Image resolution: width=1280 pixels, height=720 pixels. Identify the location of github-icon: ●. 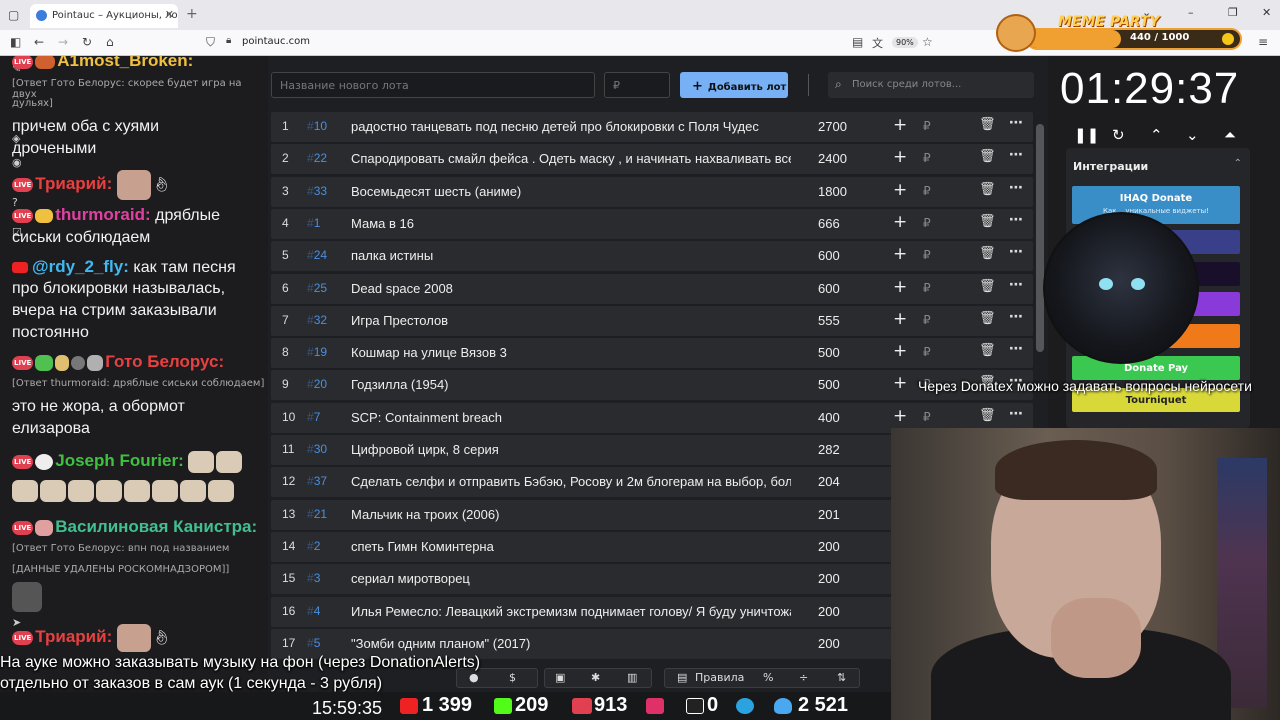
(474, 677).